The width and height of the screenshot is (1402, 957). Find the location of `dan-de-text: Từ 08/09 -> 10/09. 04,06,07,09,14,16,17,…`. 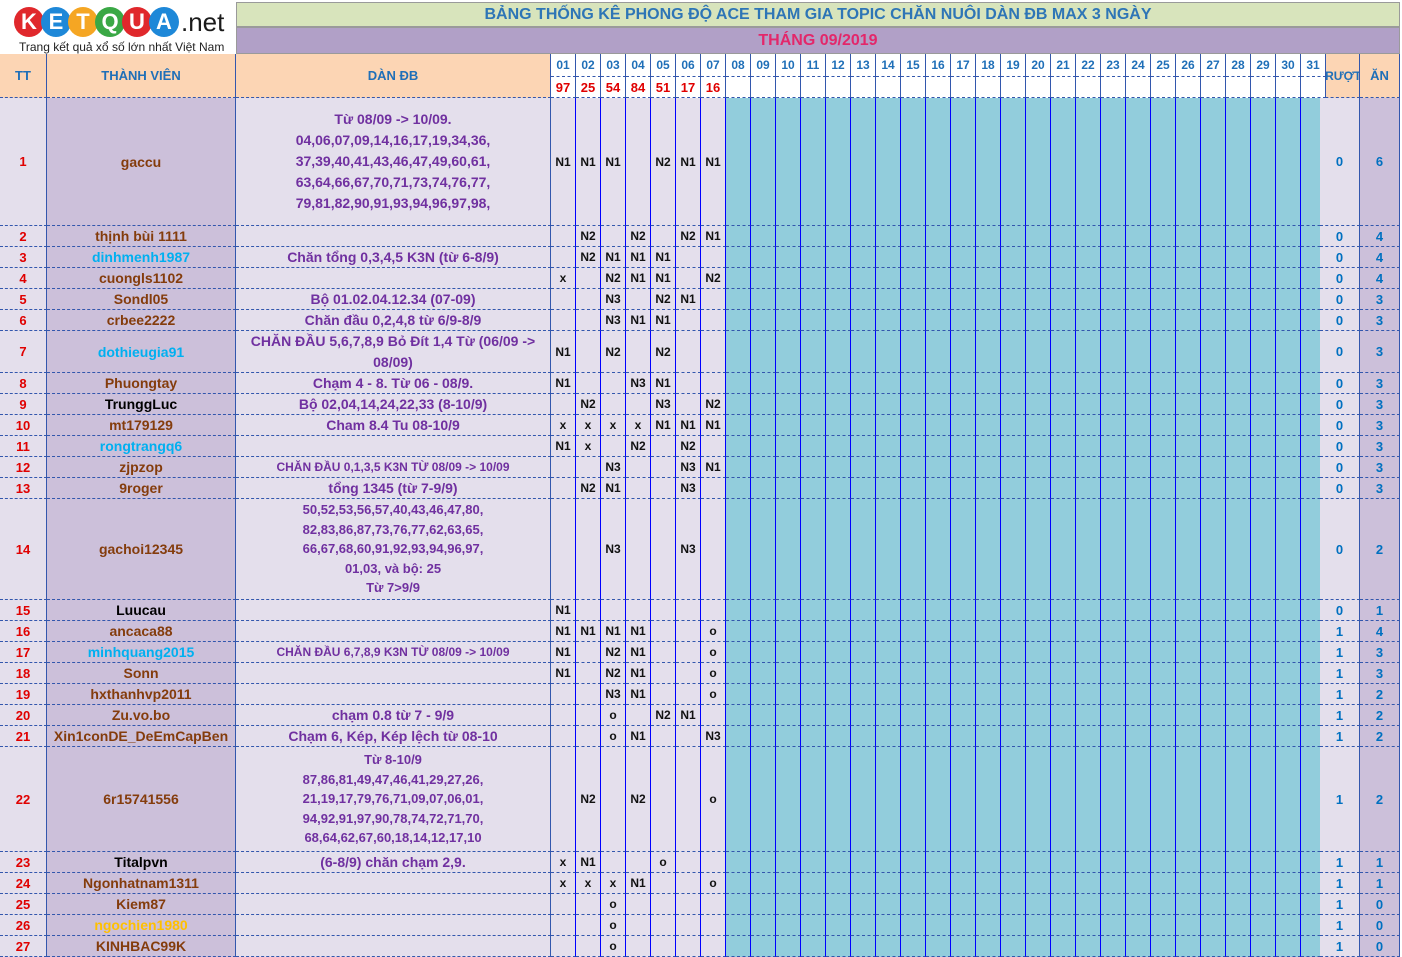

dan-de-text: Từ 08/09 -> 10/09. 04,06,07,09,14,16,17,… is located at coordinates (393, 162).